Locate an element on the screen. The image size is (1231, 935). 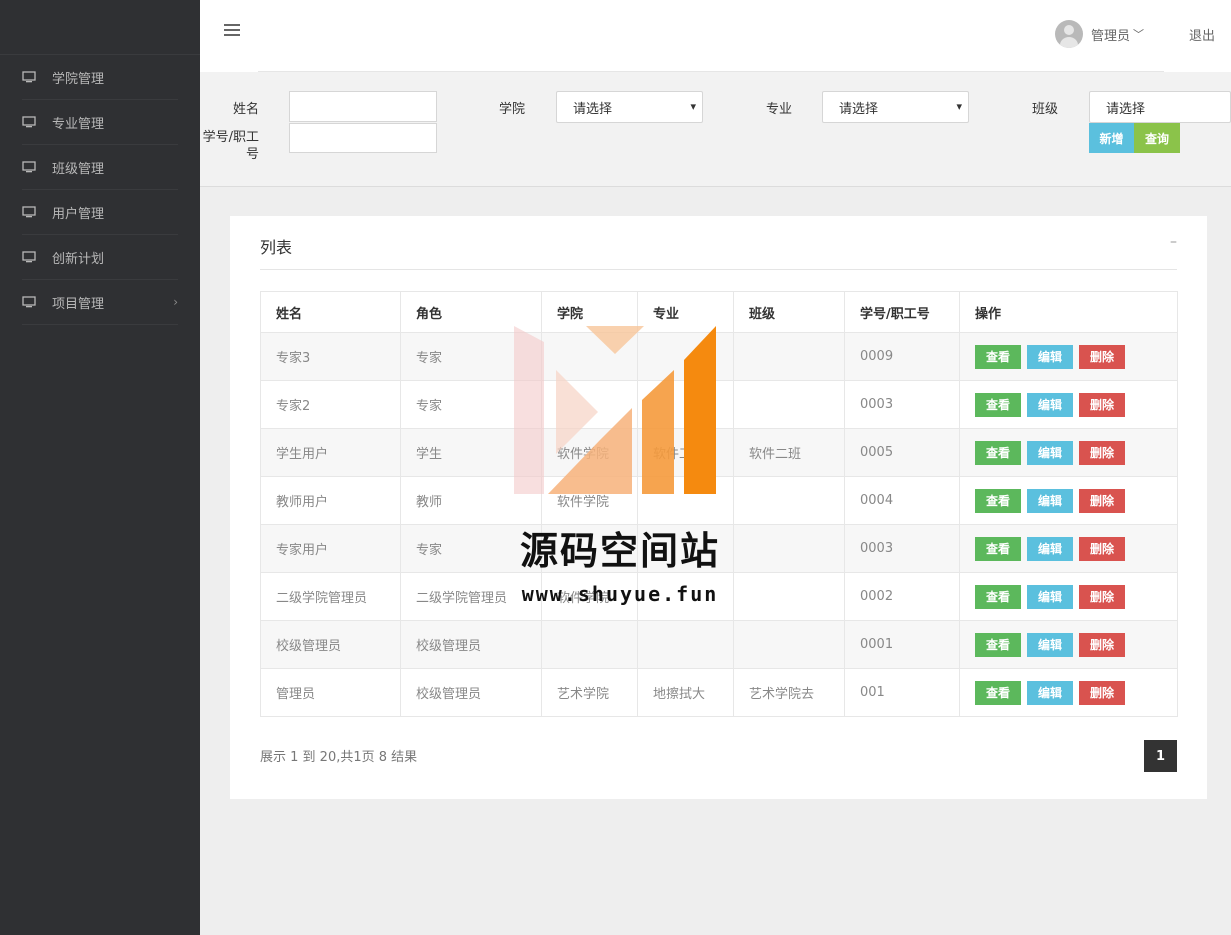
major-select: 请选择 ▾ is located at coordinates (895, 107).